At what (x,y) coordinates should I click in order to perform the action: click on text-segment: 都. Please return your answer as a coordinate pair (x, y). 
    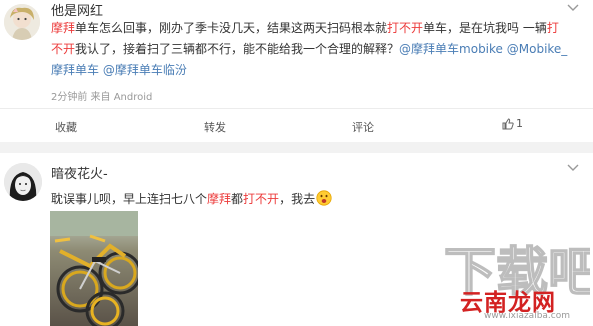
    Looking at the image, I should click on (237, 199).